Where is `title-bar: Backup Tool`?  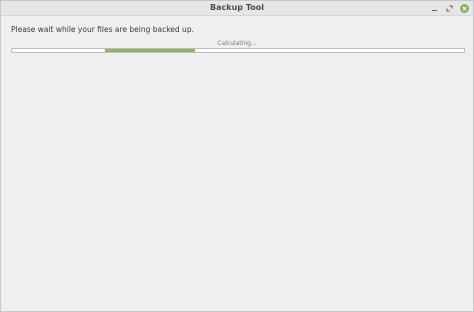
title-bar: Backup Tool is located at coordinates (237, 8).